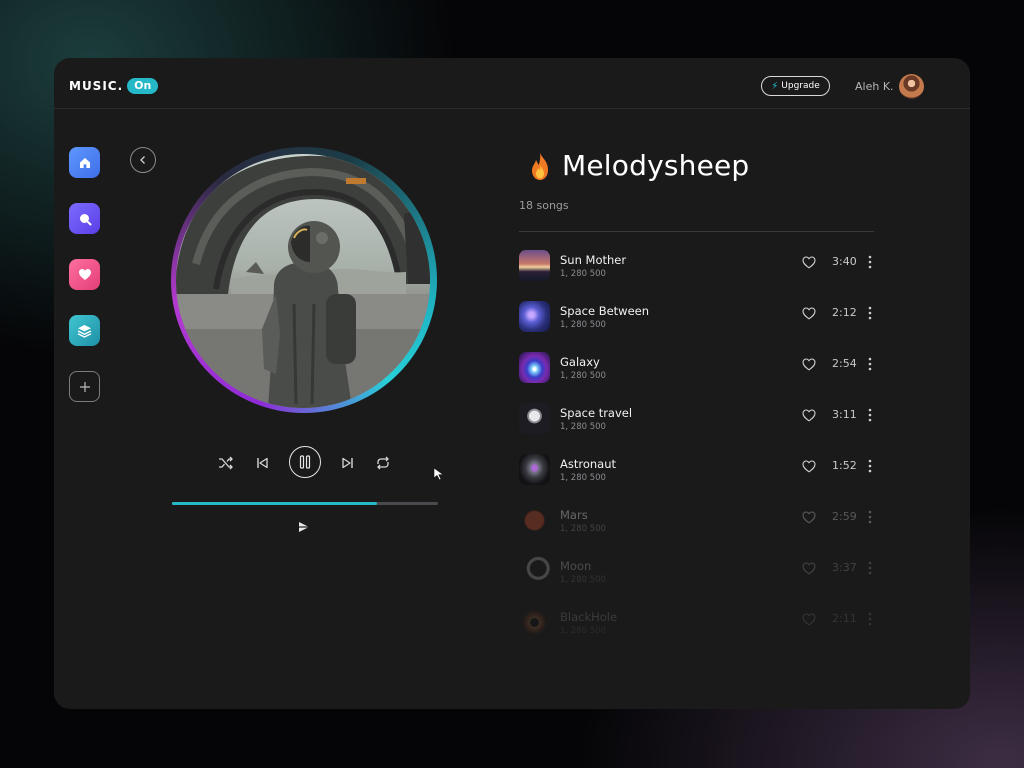  I want to click on skip-next-icon, so click(347, 463).